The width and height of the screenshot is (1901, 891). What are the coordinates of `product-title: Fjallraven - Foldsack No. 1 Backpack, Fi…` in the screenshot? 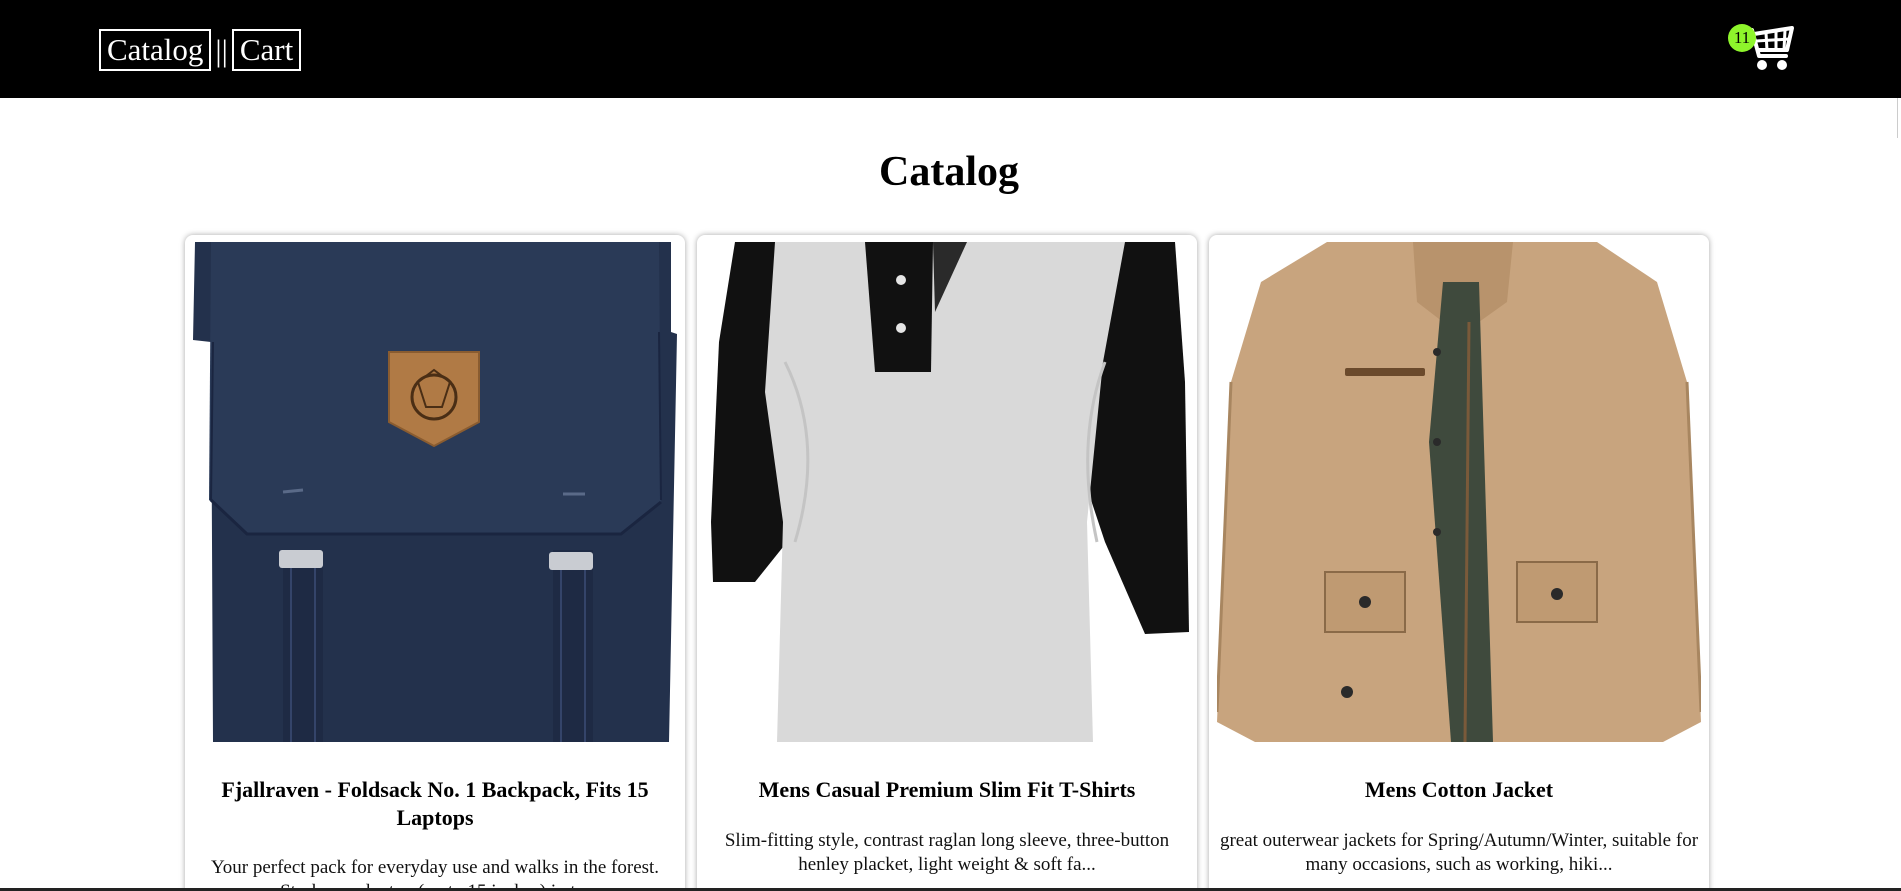 It's located at (435, 803).